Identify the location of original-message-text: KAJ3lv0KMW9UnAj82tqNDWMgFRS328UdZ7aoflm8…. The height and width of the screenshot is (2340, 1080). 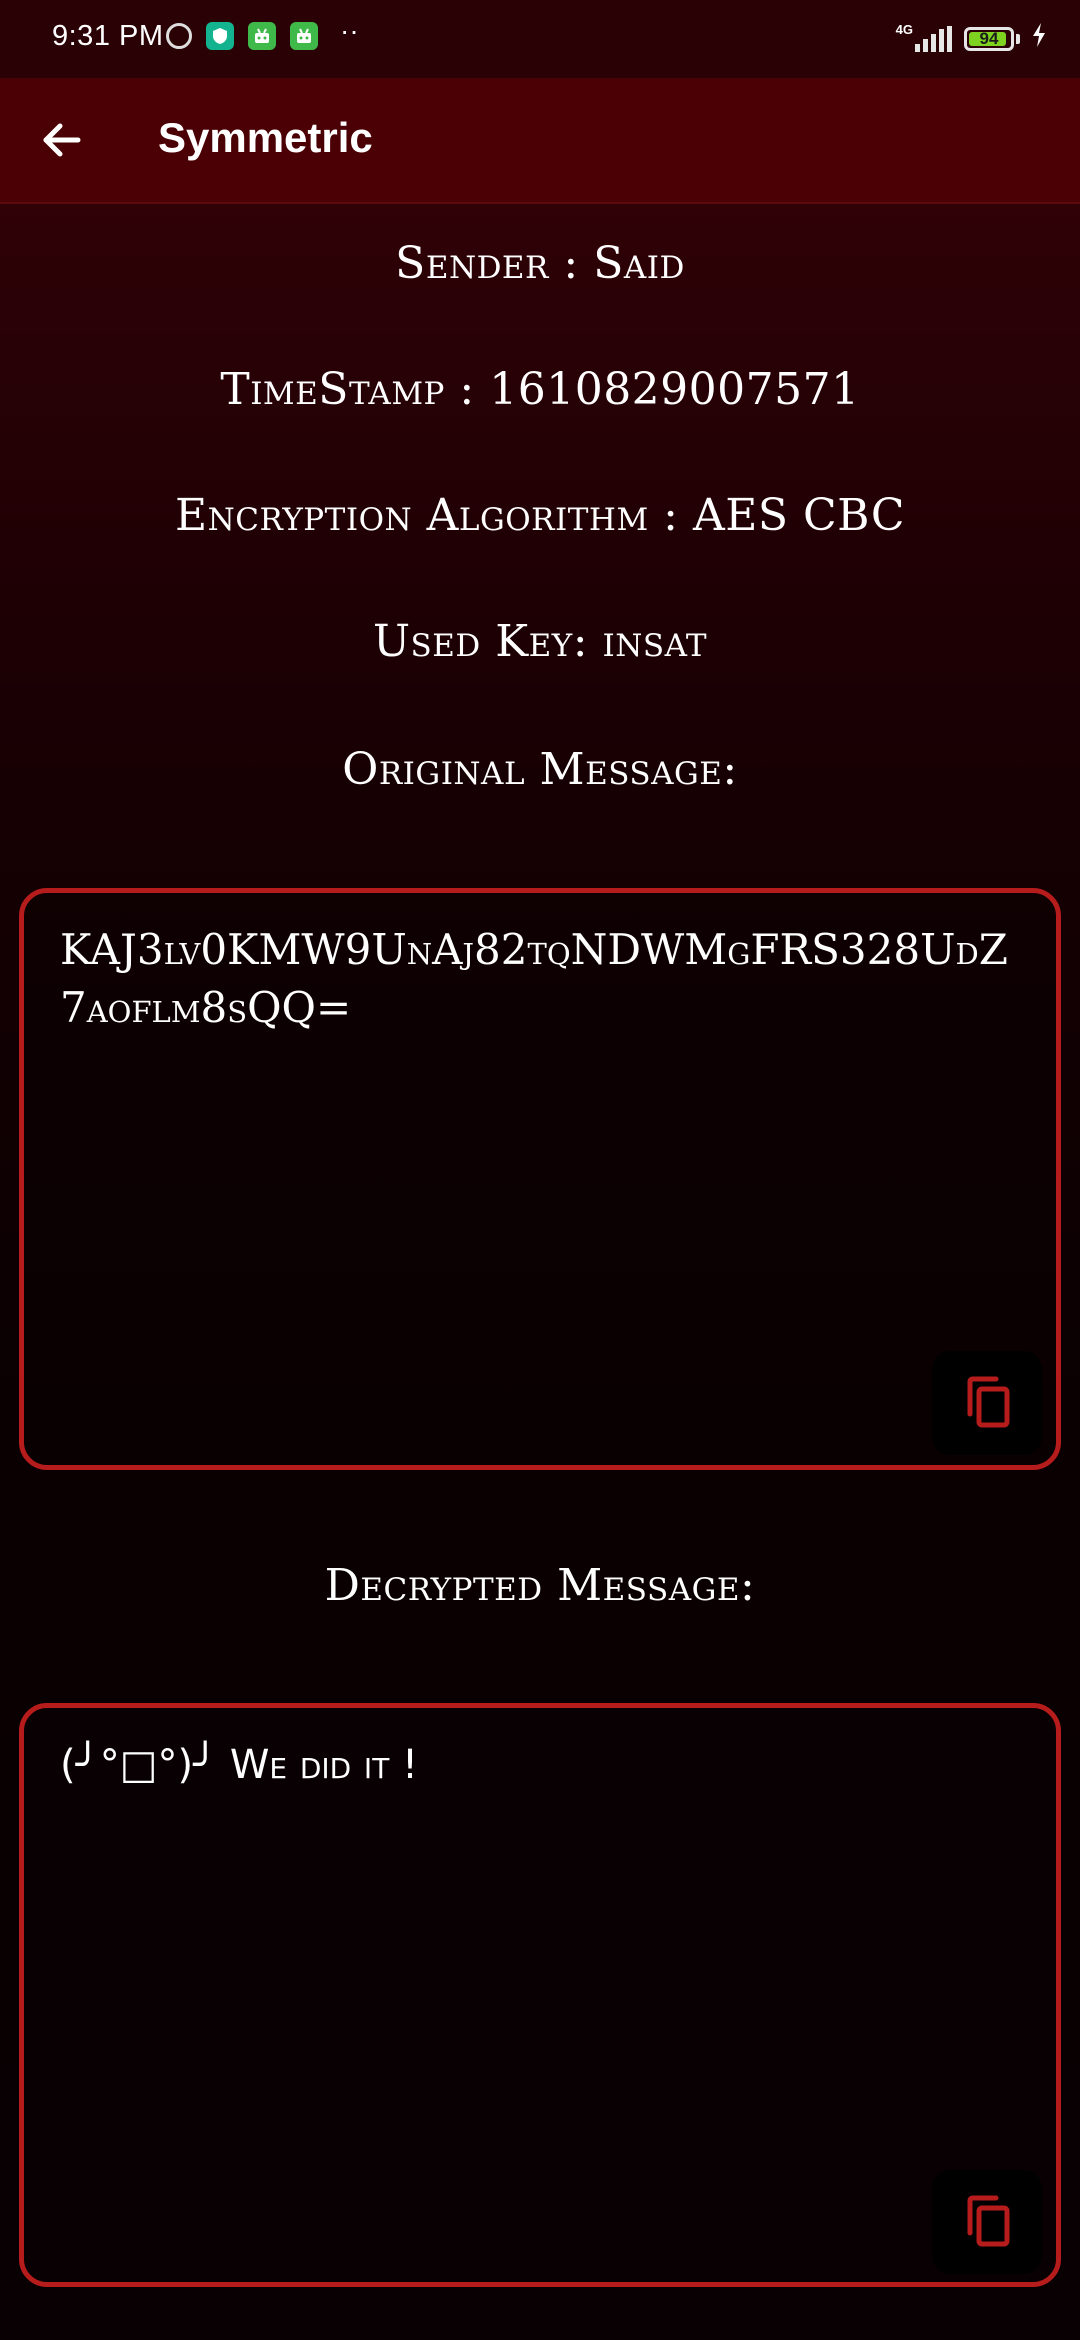
(540, 979).